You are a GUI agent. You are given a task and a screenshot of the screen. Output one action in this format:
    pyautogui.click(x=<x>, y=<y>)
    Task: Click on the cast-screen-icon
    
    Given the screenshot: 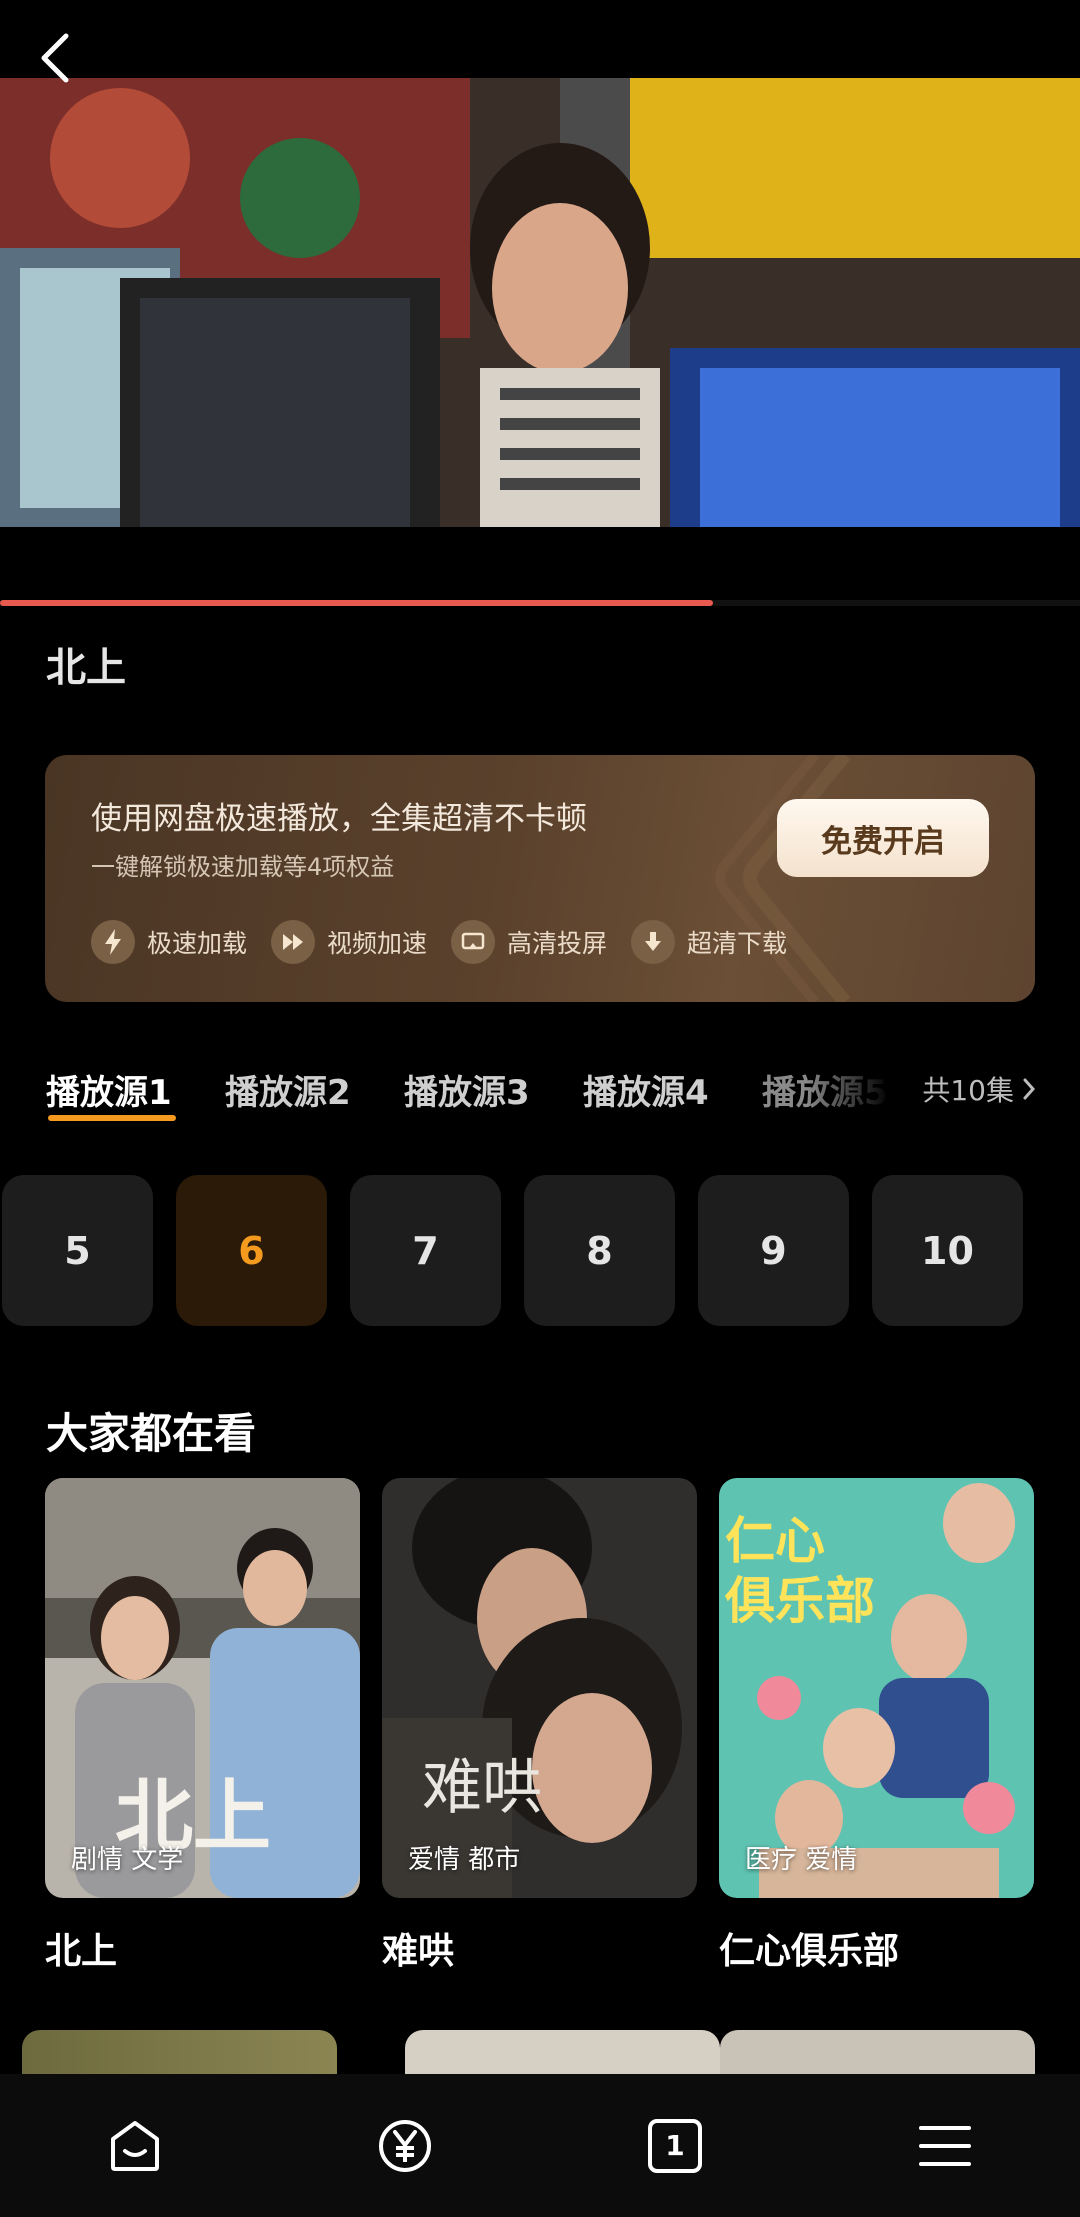 What is the action you would take?
    pyautogui.click(x=473, y=942)
    